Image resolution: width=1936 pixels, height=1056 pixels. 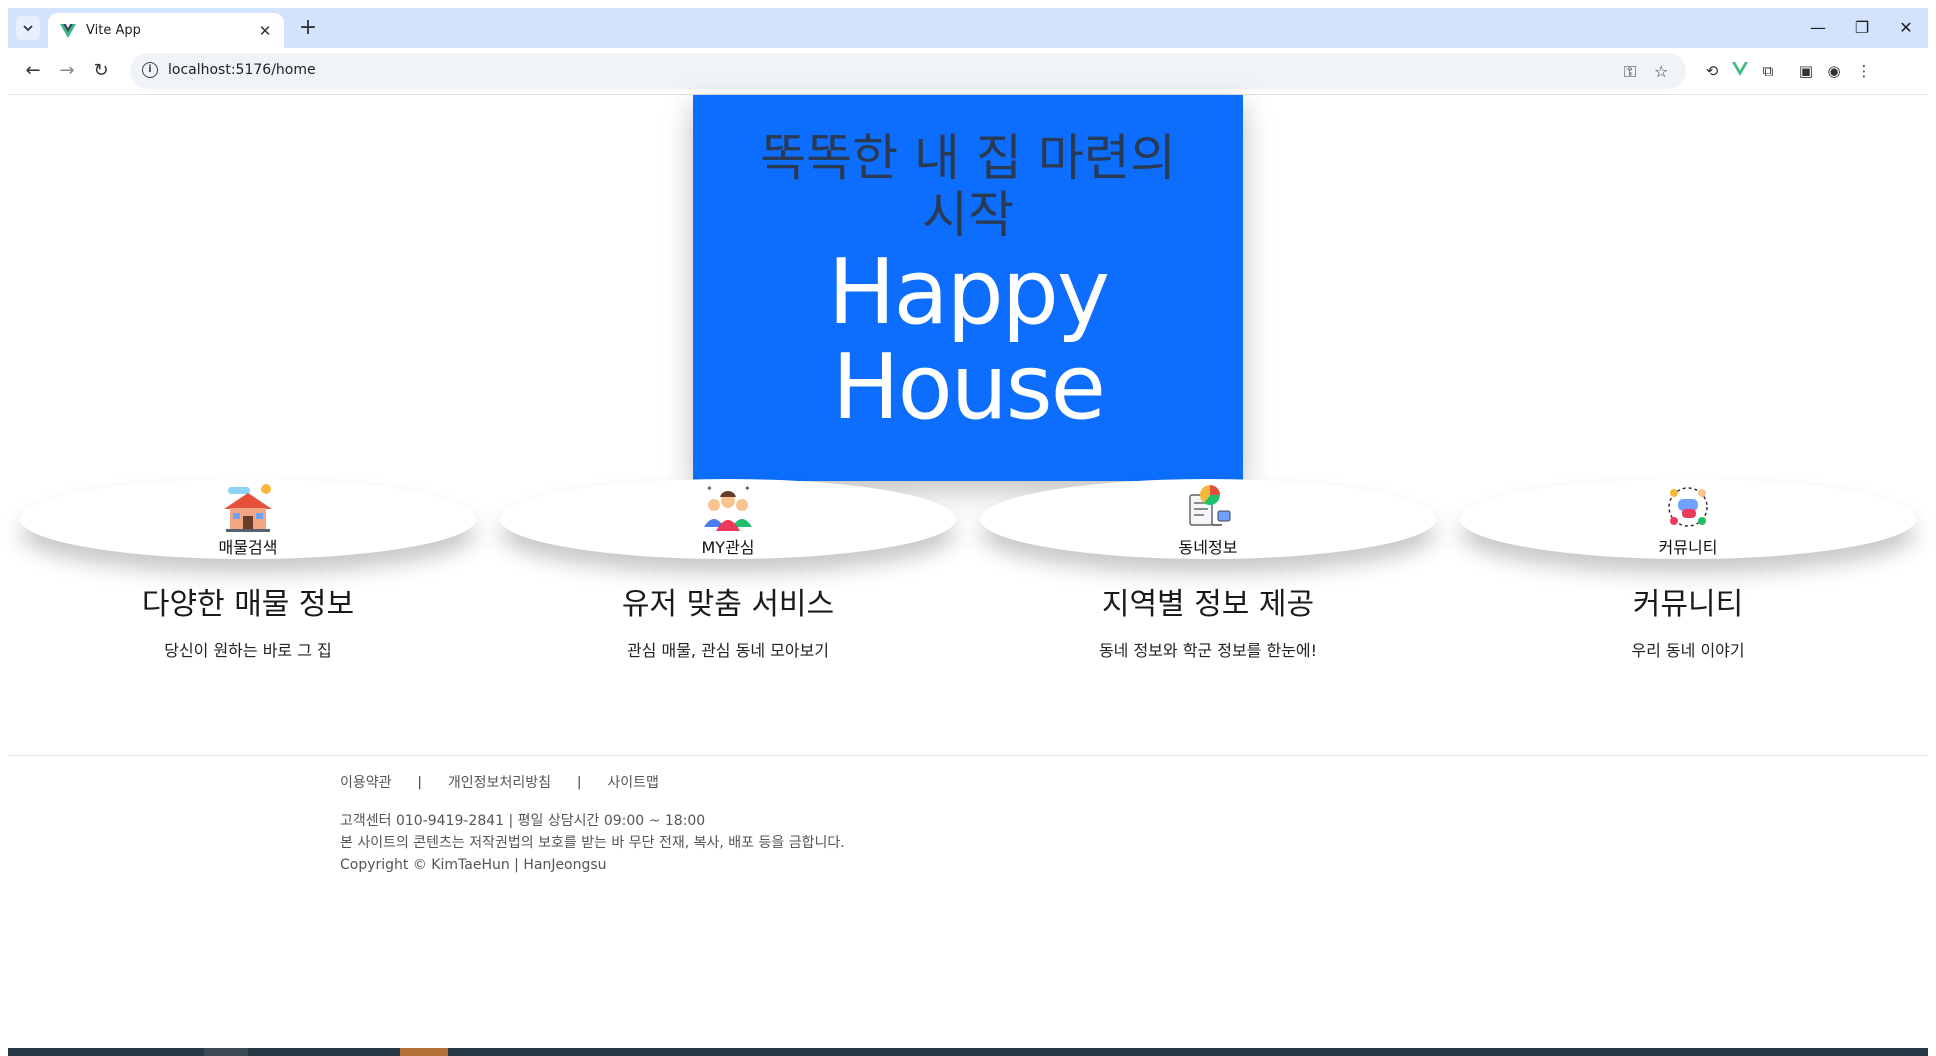 I want to click on users-icon: ✦ ✦, so click(x=728, y=507).